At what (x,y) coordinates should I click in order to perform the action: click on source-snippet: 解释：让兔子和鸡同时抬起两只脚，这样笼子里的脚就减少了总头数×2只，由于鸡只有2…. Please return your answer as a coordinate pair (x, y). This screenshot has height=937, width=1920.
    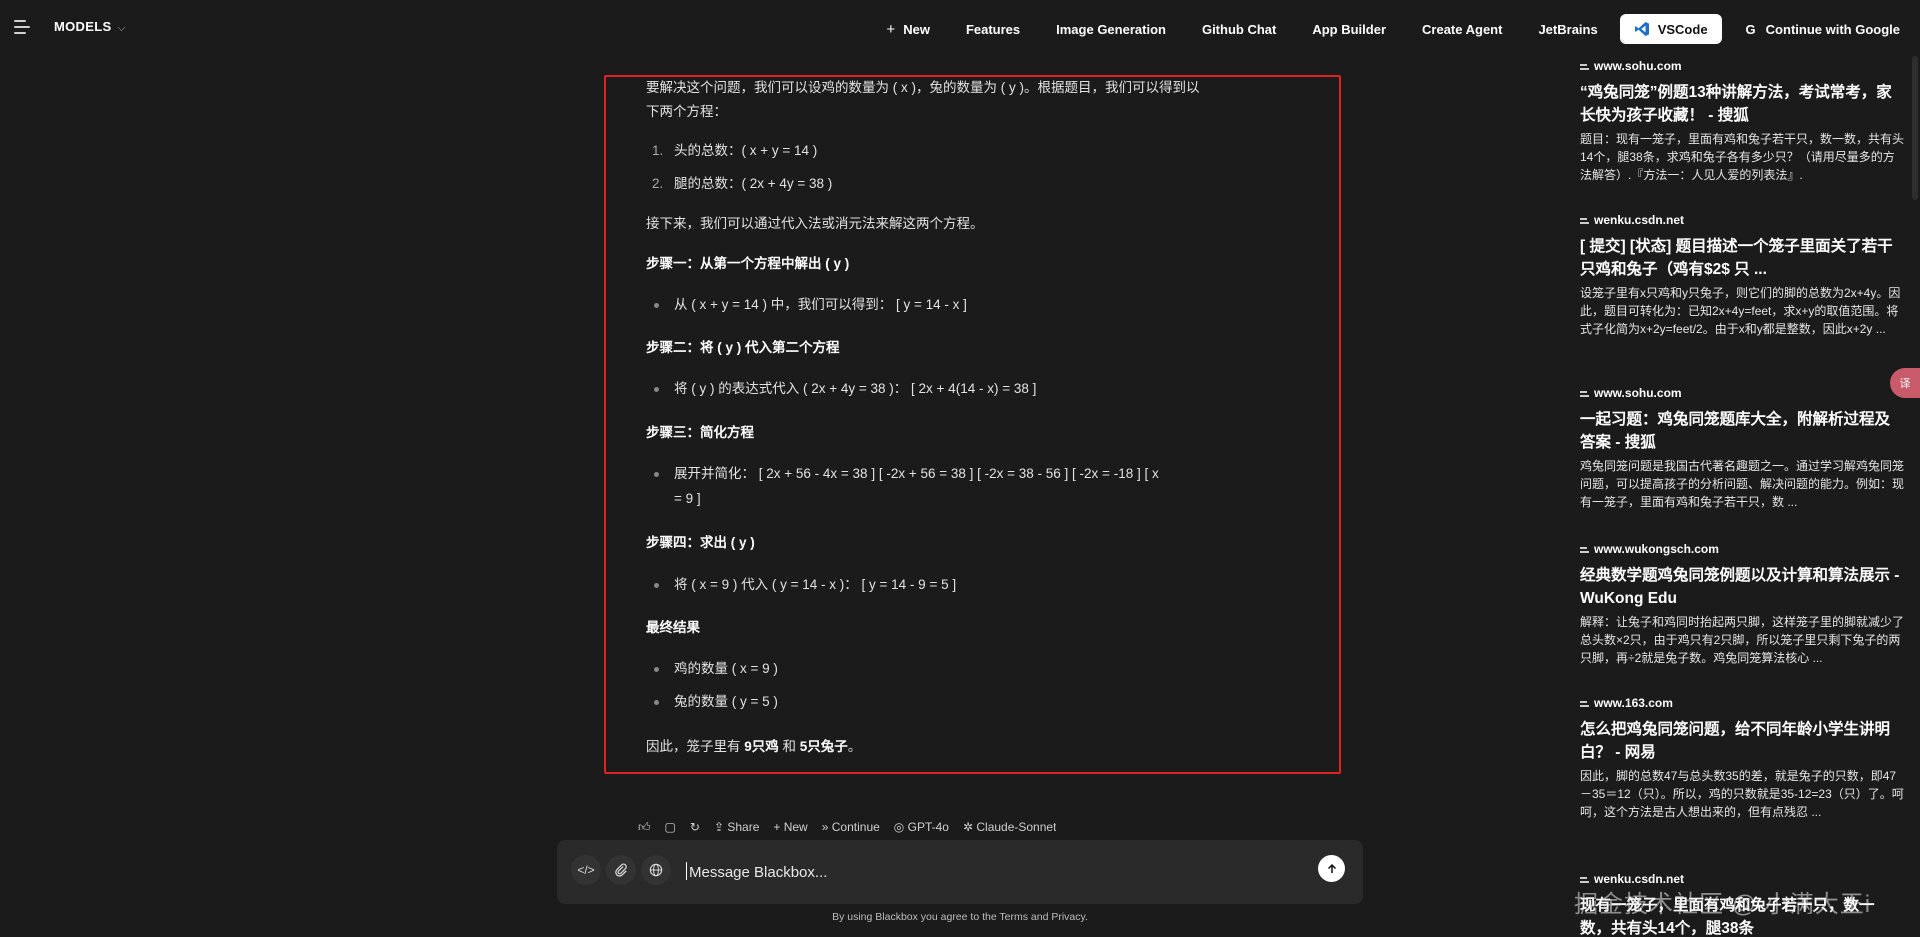
    Looking at the image, I should click on (1742, 640).